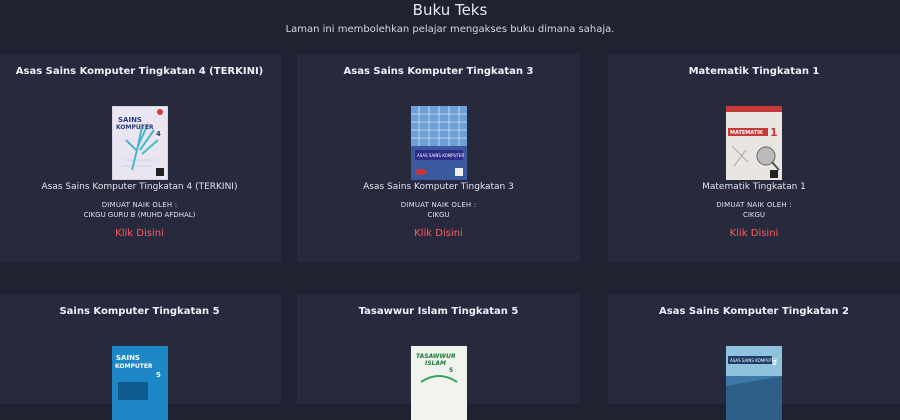  I want to click on book-card-title: Matematik Tingkatan 1, so click(754, 71).